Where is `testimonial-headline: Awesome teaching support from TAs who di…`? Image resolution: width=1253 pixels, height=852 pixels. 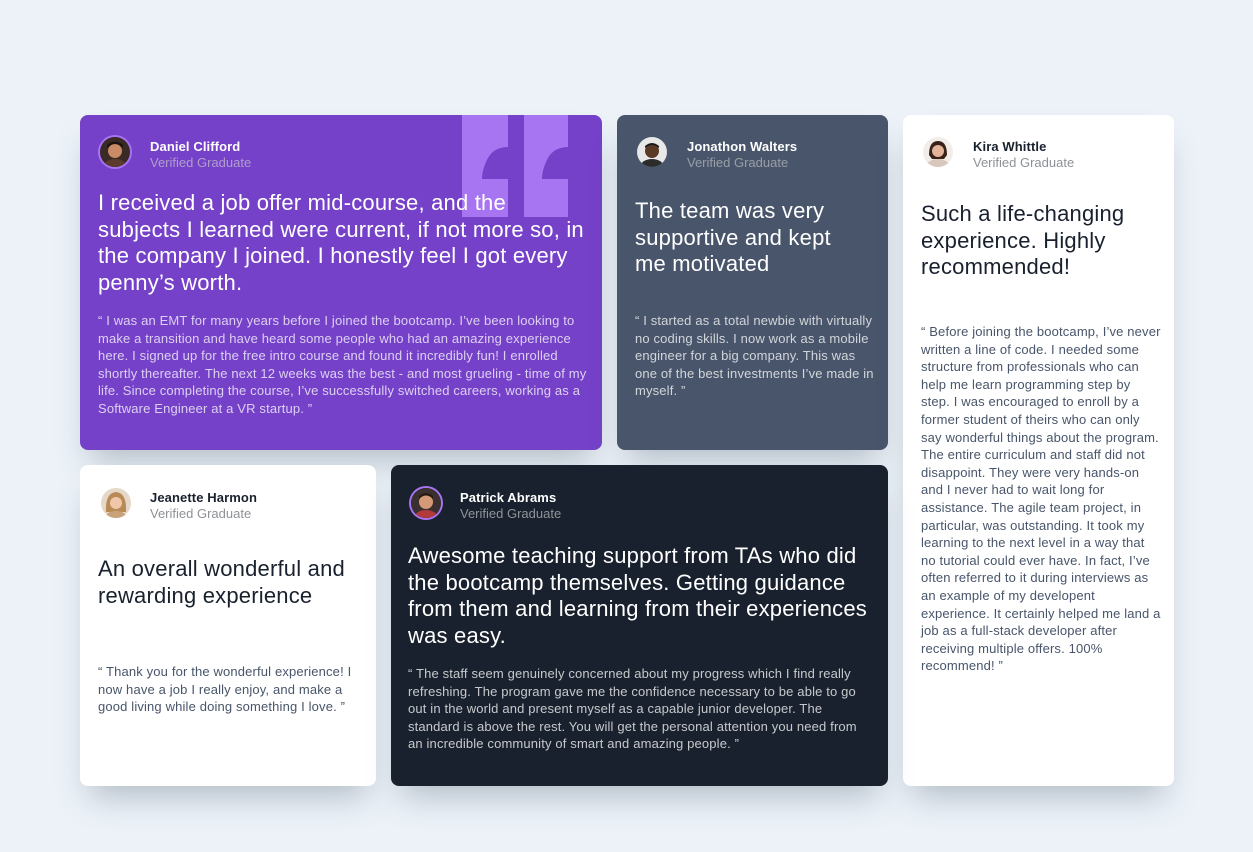 testimonial-headline: Awesome teaching support from TAs who di… is located at coordinates (637, 595).